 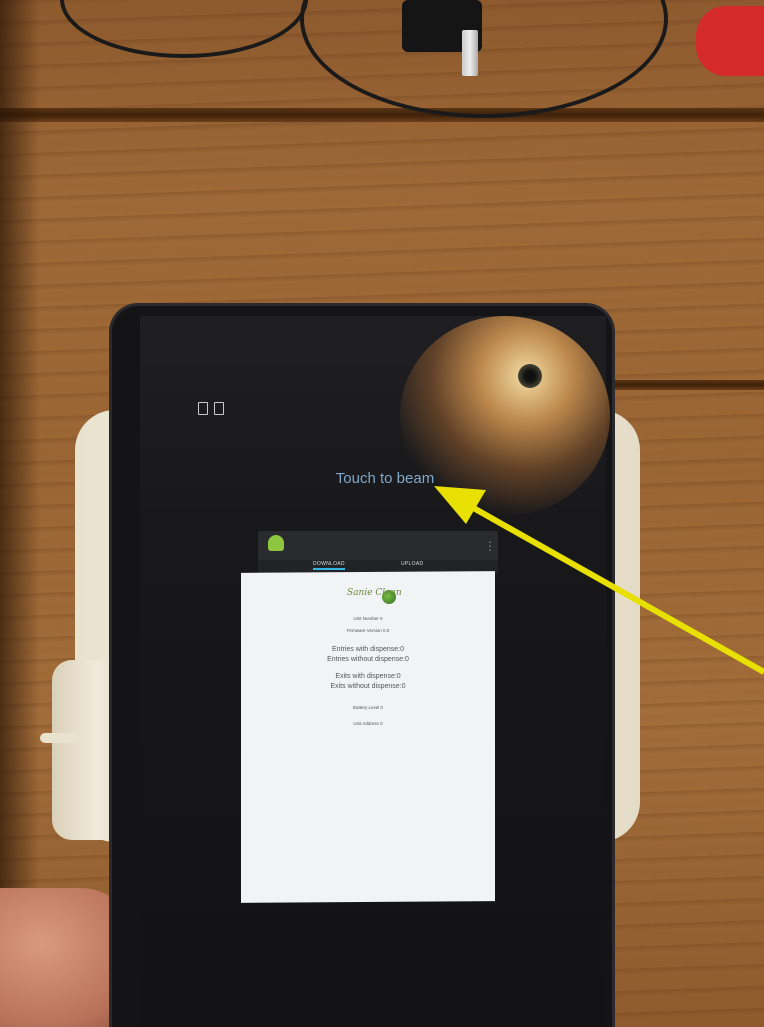 What do you see at coordinates (616, 589) in the screenshot?
I see `arrow-shaft` at bounding box center [616, 589].